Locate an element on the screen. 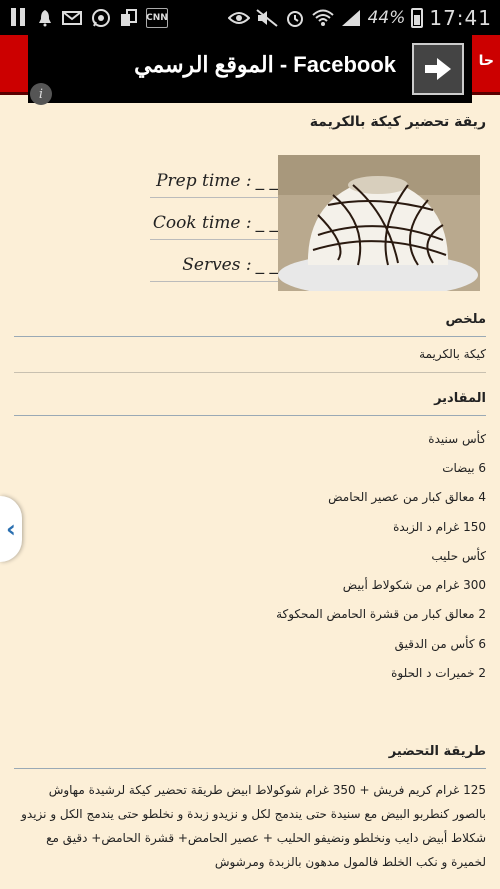 Image resolution: width=500 pixels, height=889 pixels. ad-banner: Facebook - الموقع الرسمي i is located at coordinates (250, 70).